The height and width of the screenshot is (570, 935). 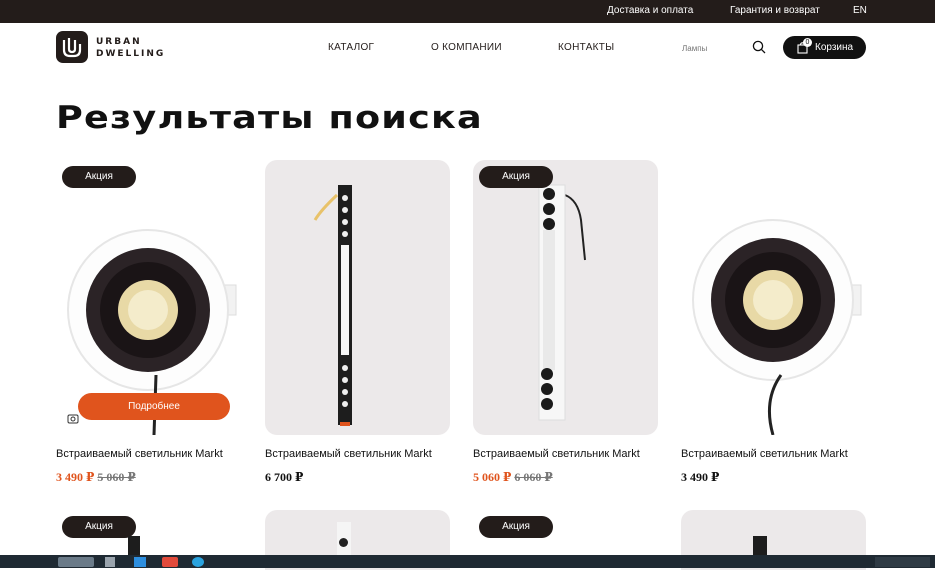 I want to click on product-image: Акция Подробнее, so click(x=148, y=297).